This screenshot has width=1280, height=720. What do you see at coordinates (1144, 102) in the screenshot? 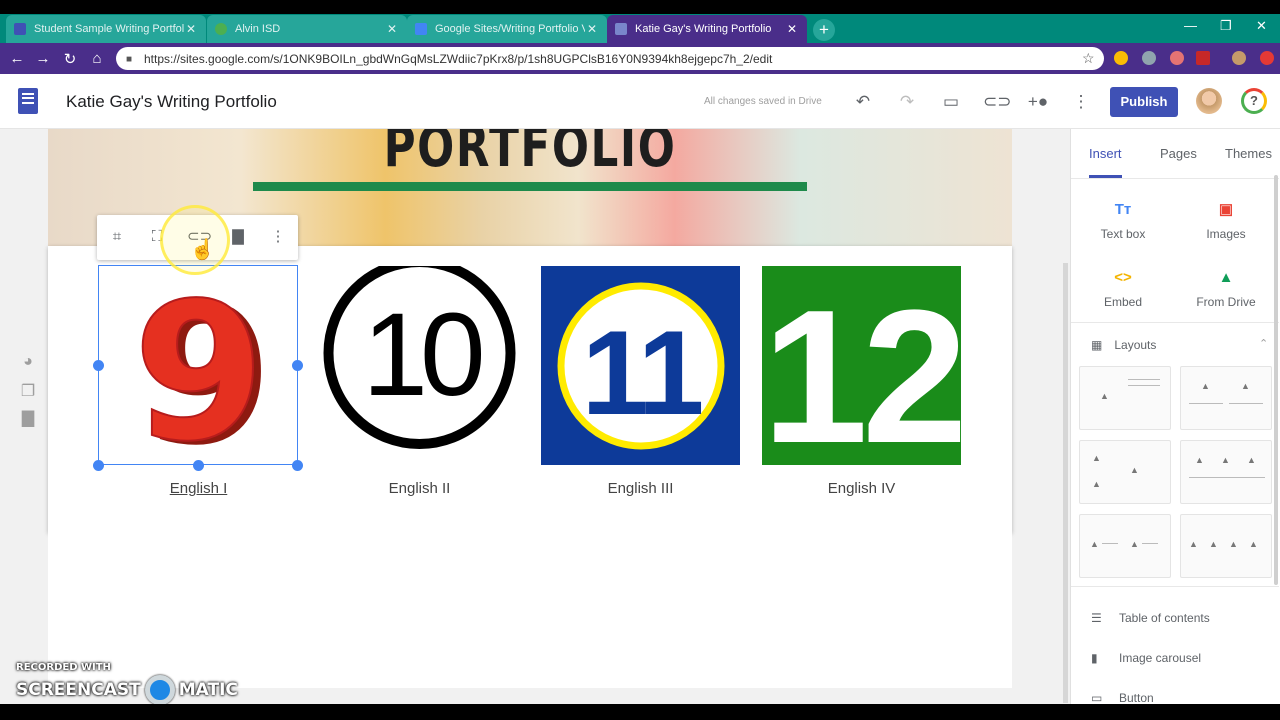
I see `publish-button: Publish` at bounding box center [1144, 102].